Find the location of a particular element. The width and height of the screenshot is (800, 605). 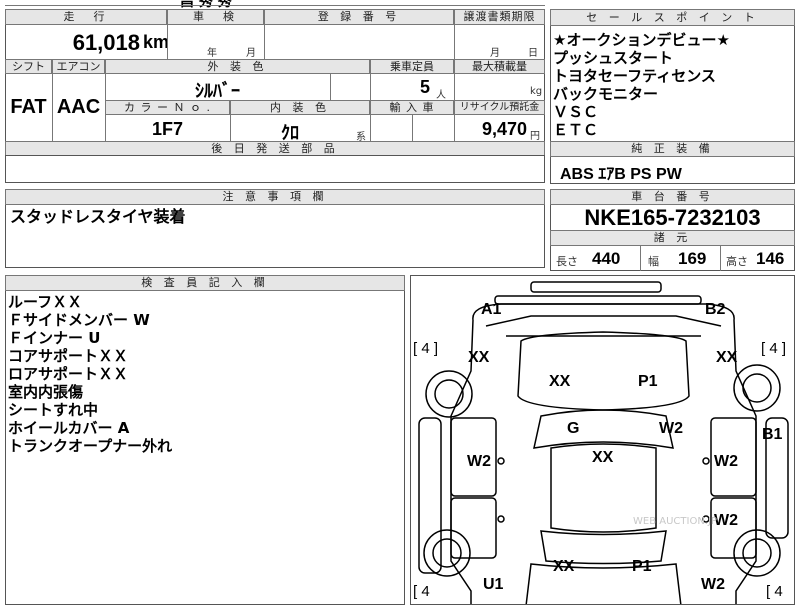

damage-w2-rear-label: W2 is located at coordinates (713, 584).